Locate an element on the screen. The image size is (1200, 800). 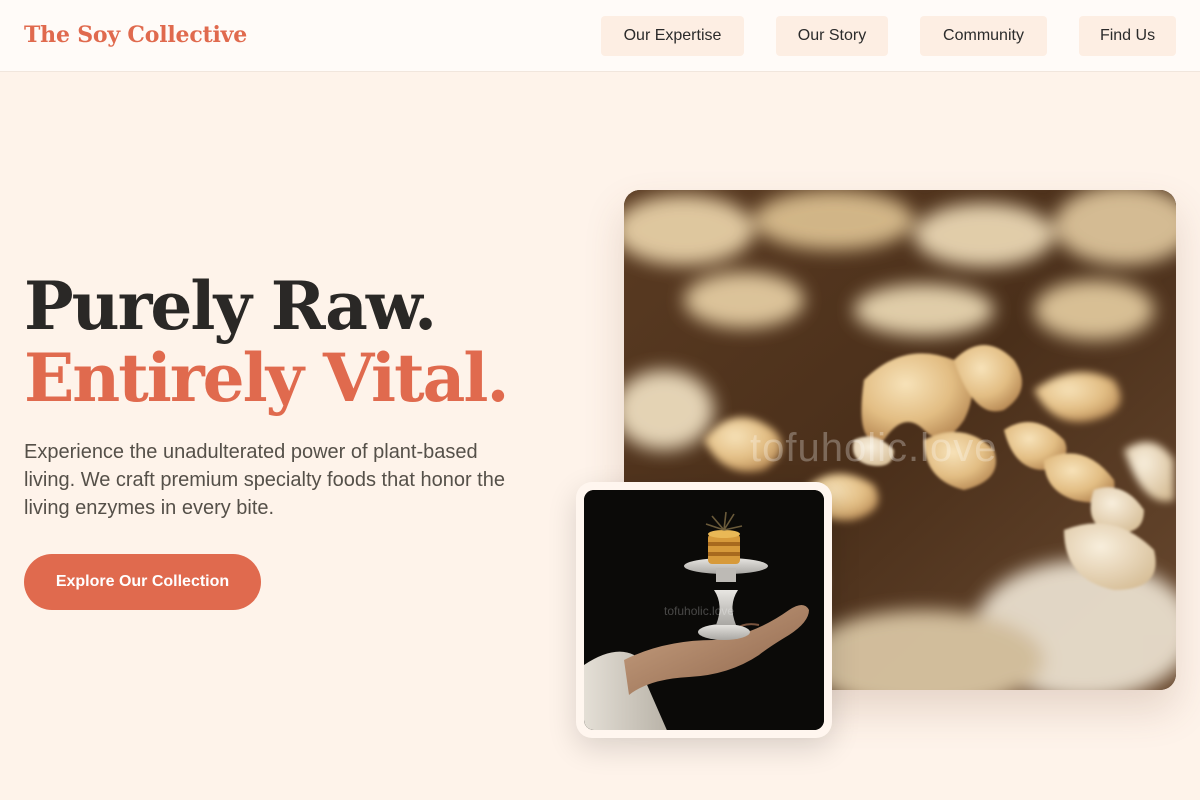
plated-dish-photo-frame: tofuholic.love is located at coordinates (704, 610).